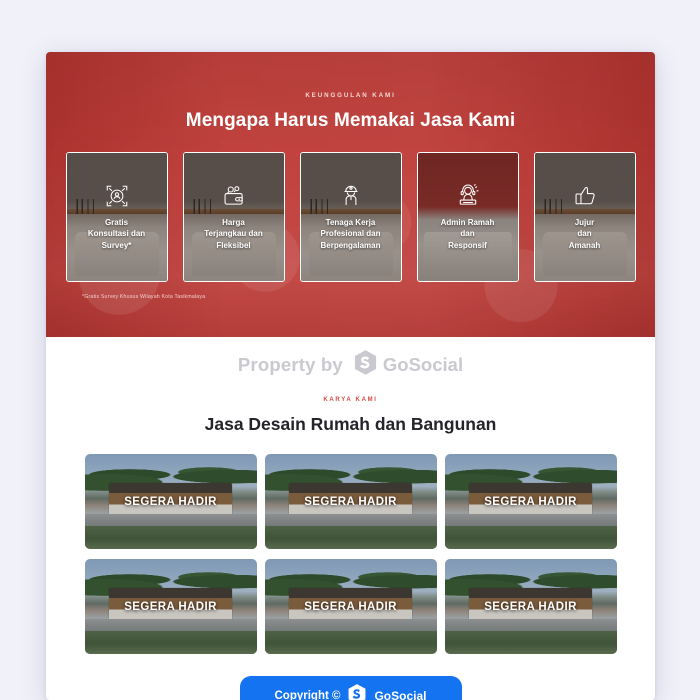 The image size is (700, 700). I want to click on copyright-text: Copyright ©, so click(307, 695).